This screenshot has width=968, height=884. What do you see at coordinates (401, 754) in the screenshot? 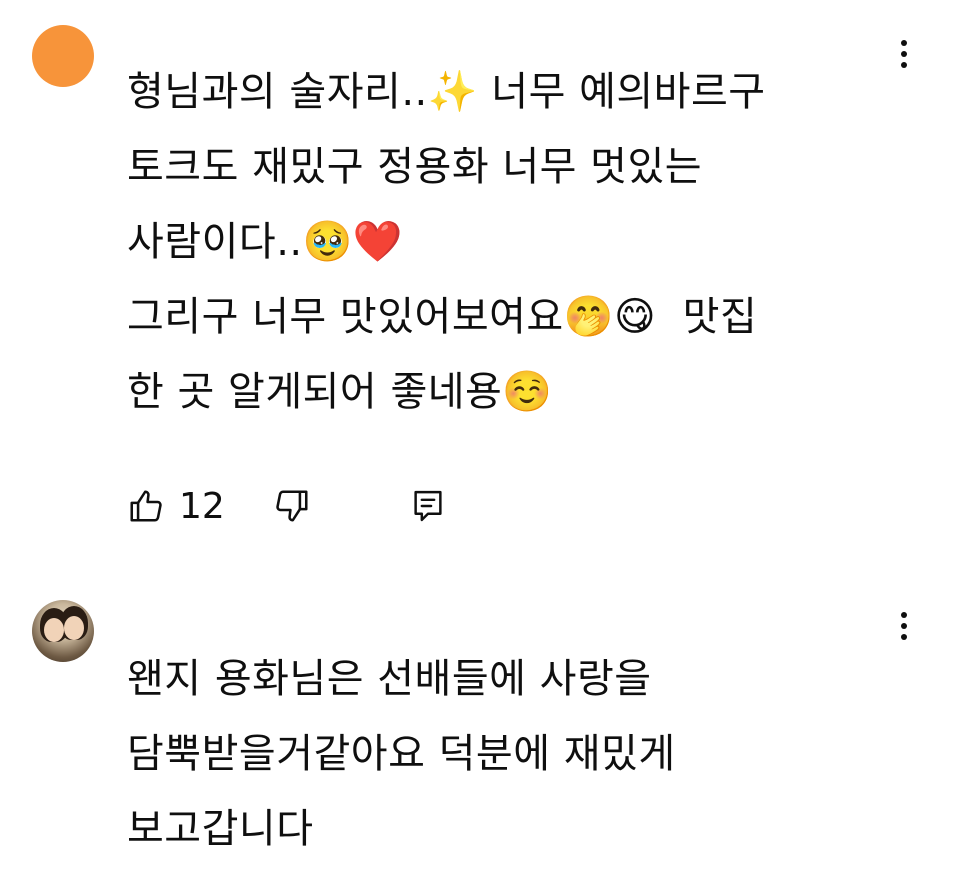
I see `comment-text: 왠지 용화님은 선배들에 사랑을 담뿍받을거같아요 덕분에 재밌게 보고갑니다` at bounding box center [401, 754].